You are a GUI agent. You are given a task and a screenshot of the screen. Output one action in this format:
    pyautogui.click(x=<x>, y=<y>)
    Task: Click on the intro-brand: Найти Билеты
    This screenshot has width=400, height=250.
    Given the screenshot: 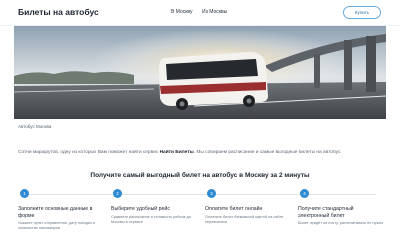 What is the action you would take?
    pyautogui.click(x=177, y=152)
    